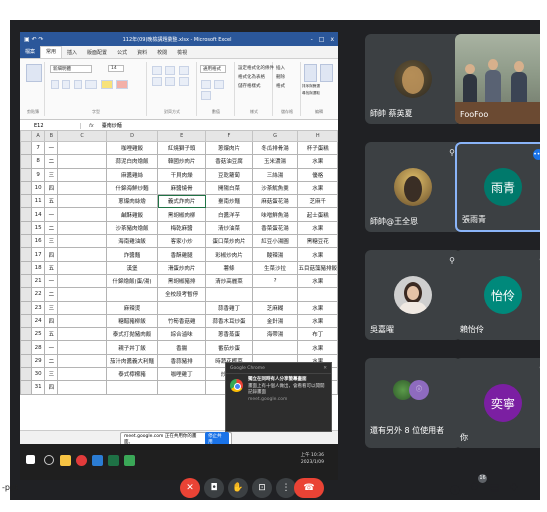 Image resolution: width=547 pixels, height=512 pixels. I want to click on cell: 21, so click(38, 281).